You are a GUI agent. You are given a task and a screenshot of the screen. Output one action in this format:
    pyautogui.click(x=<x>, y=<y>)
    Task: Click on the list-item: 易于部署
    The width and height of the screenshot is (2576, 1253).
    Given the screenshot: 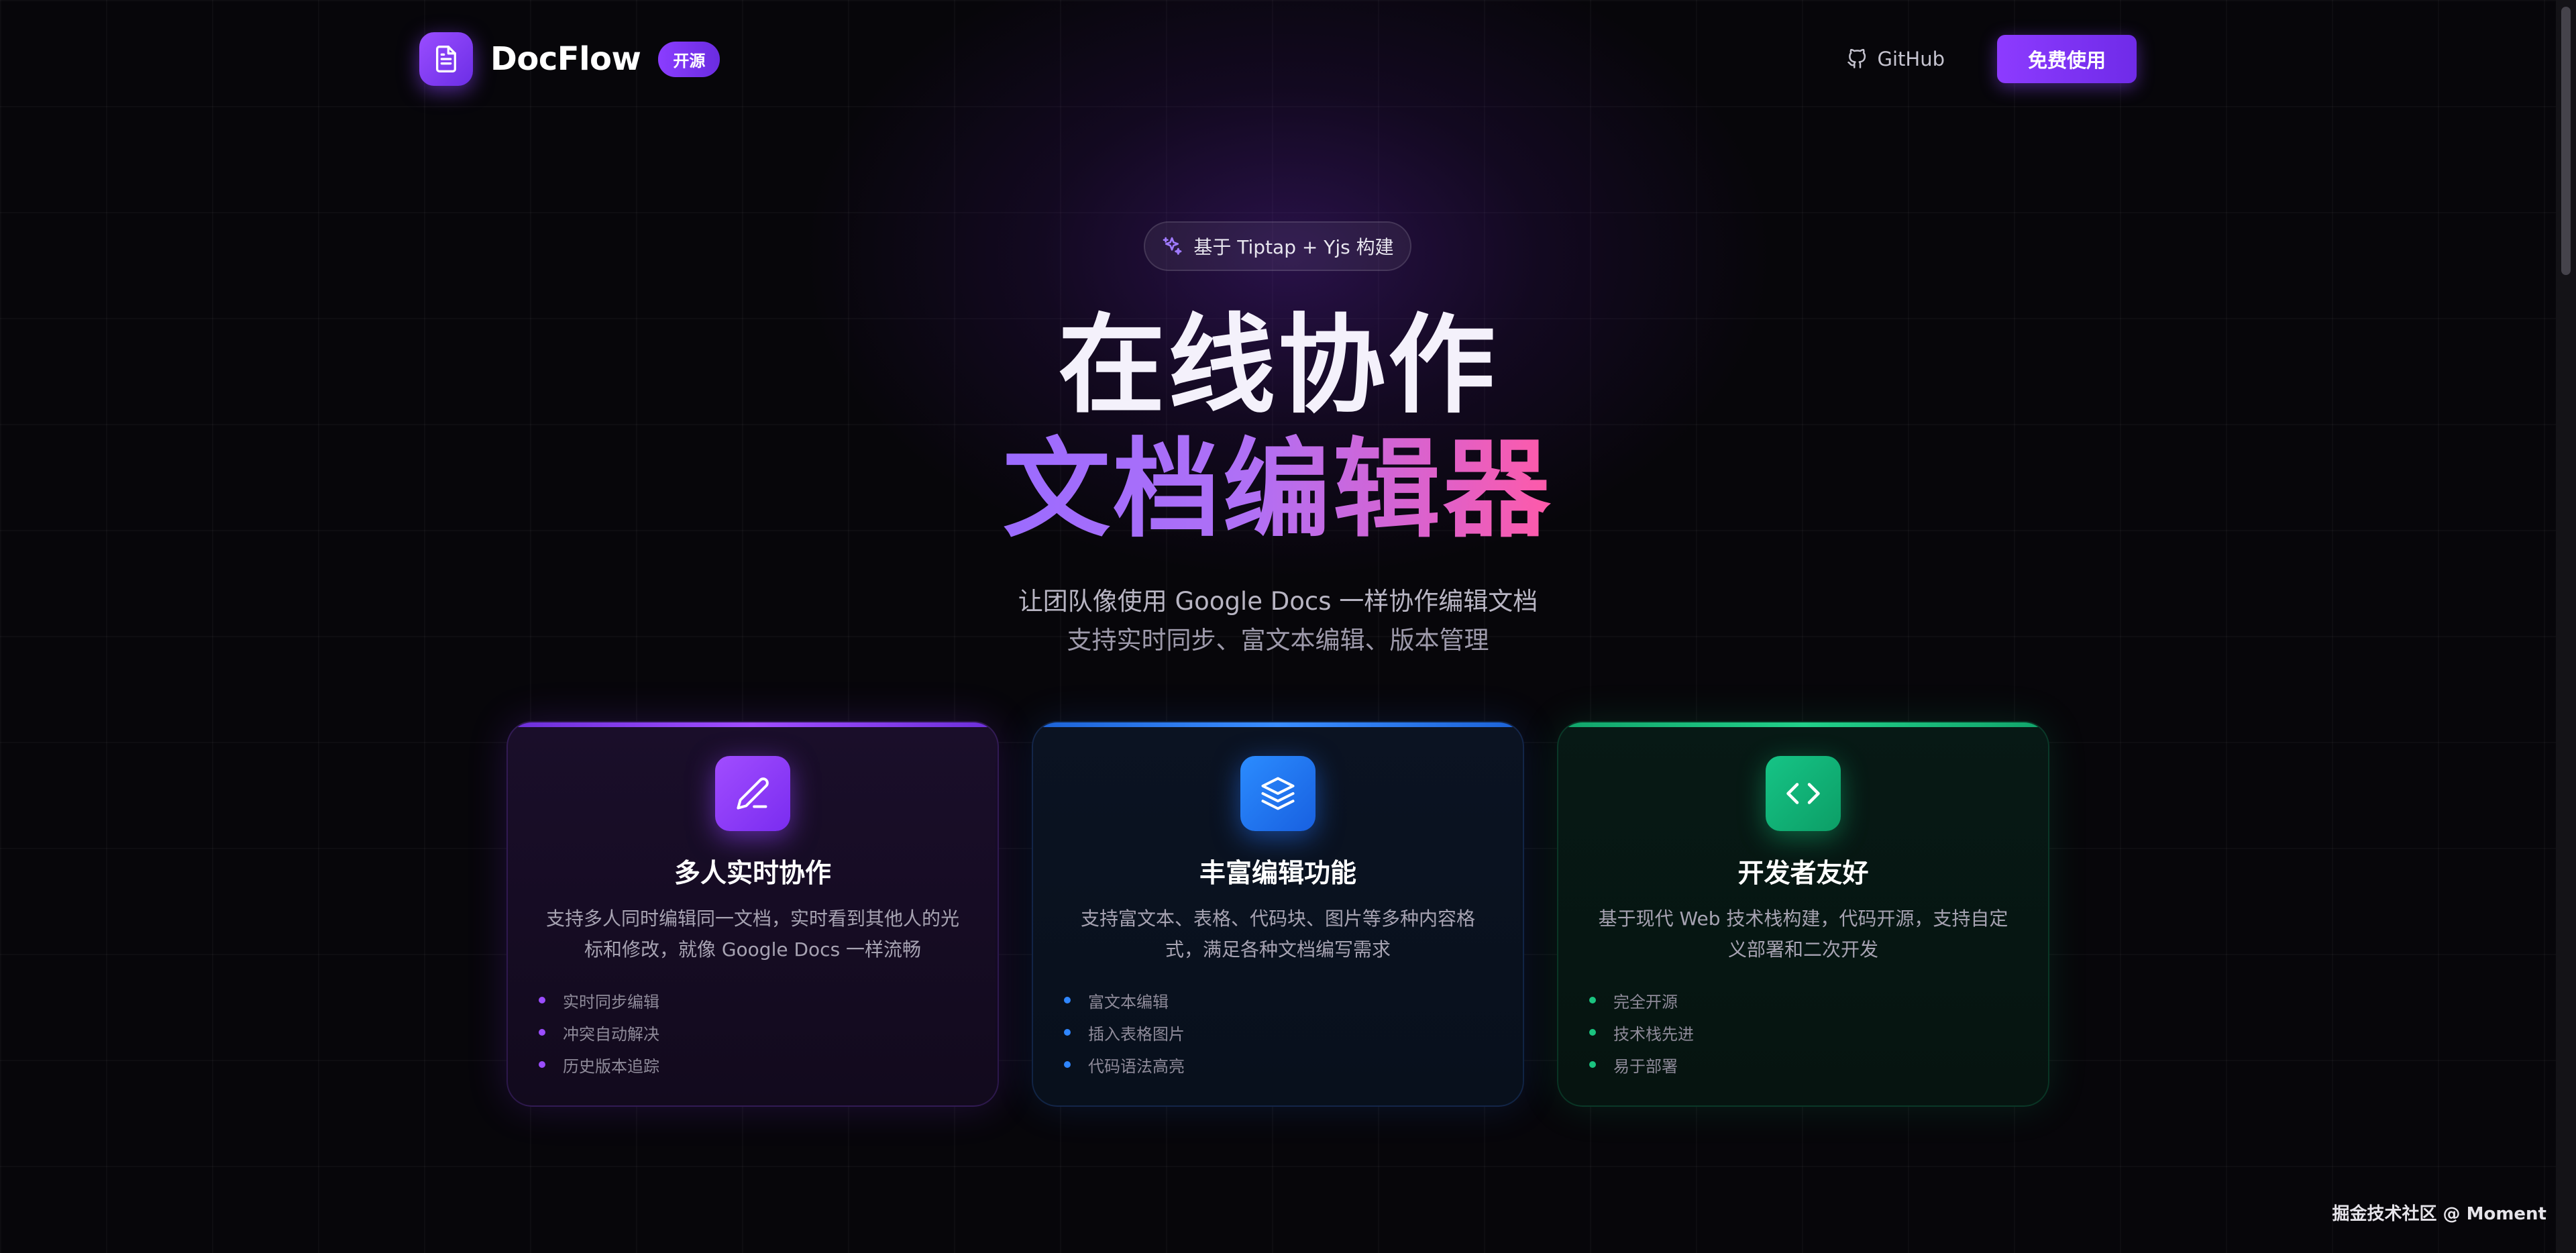 What is the action you would take?
    pyautogui.click(x=1641, y=1064)
    